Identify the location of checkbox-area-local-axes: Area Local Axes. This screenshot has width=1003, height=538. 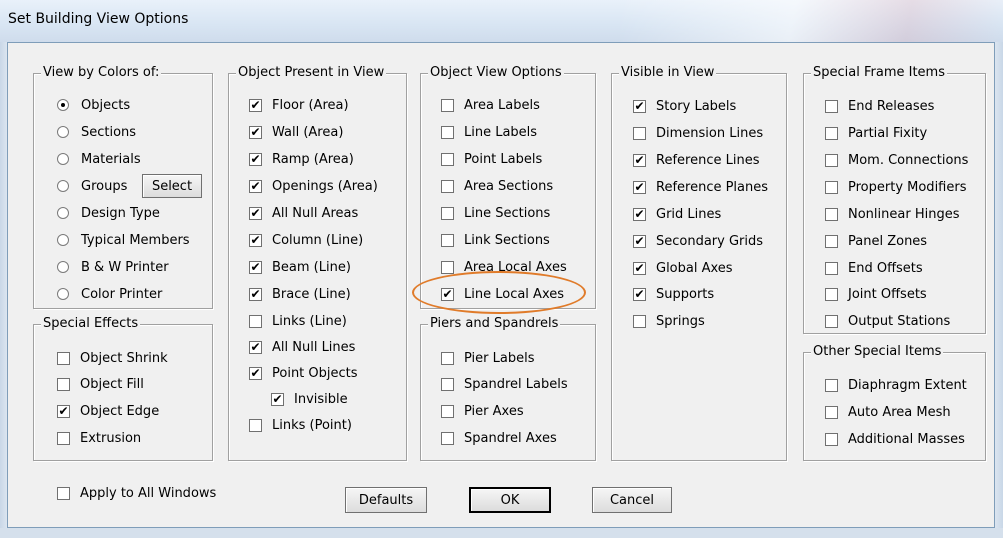
(504, 267).